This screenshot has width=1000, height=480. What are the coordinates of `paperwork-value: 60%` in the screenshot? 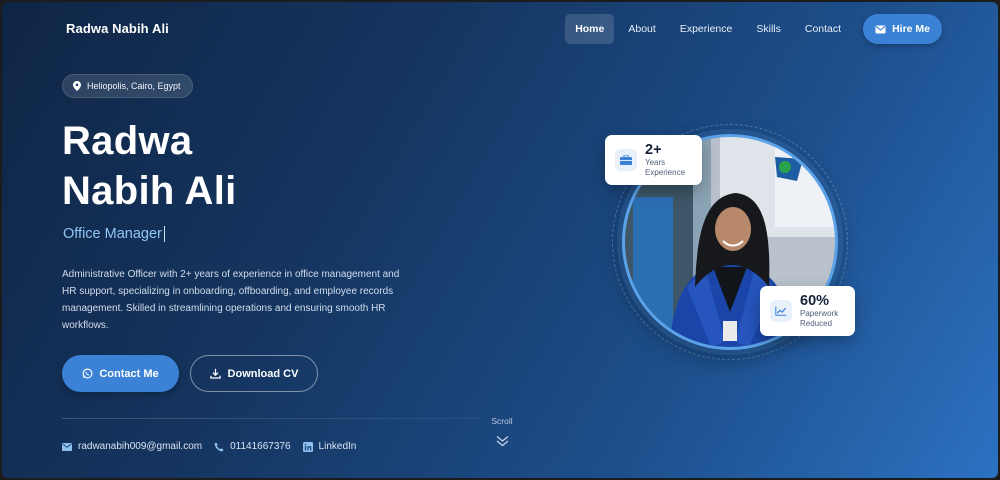 It's located at (815, 300).